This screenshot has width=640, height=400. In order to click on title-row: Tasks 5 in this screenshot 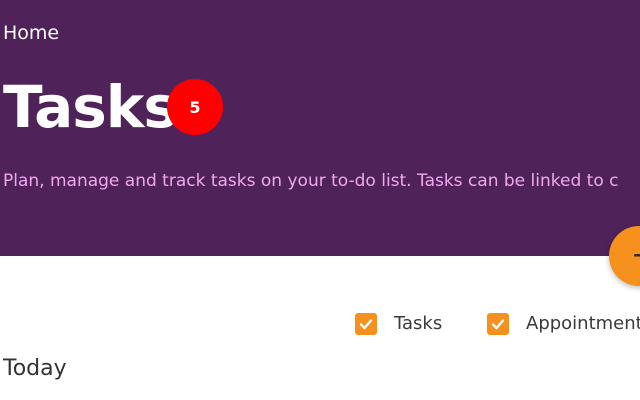, I will do `click(113, 107)`.